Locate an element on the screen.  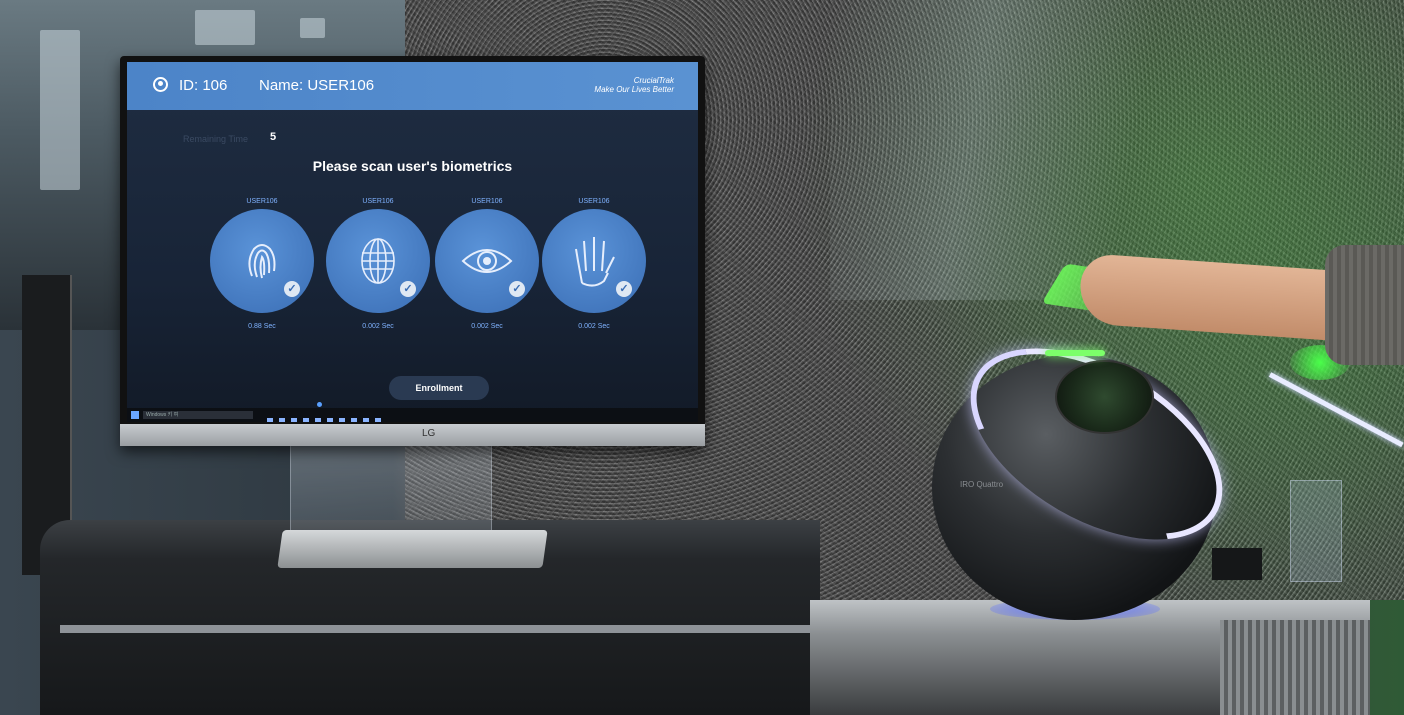
biometric-face: USER106 ✓ 0.002 Sec is located at coordinates (378, 264).